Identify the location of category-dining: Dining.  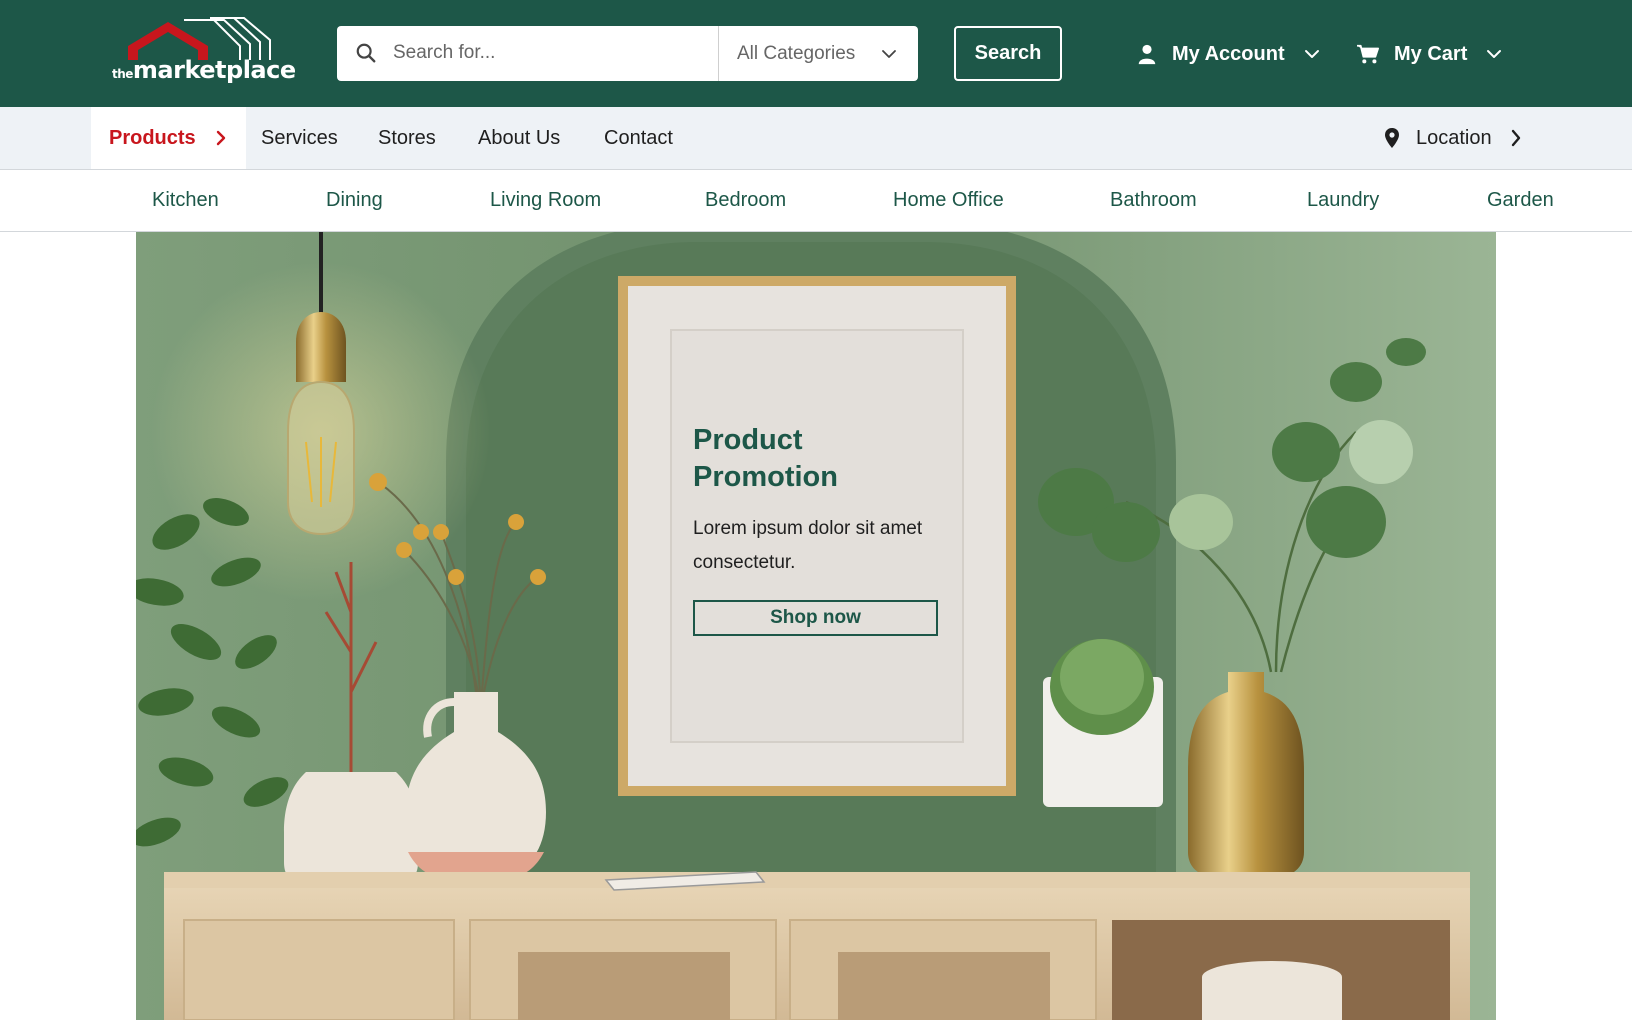
(354, 200).